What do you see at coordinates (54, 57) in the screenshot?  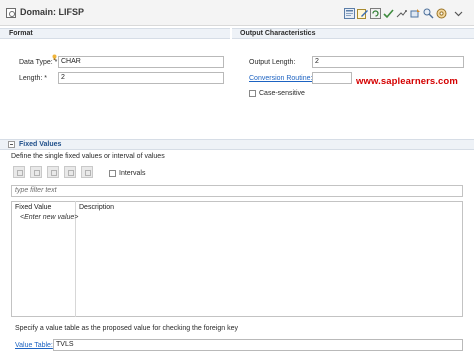 I see `lightbulb-icon` at bounding box center [54, 57].